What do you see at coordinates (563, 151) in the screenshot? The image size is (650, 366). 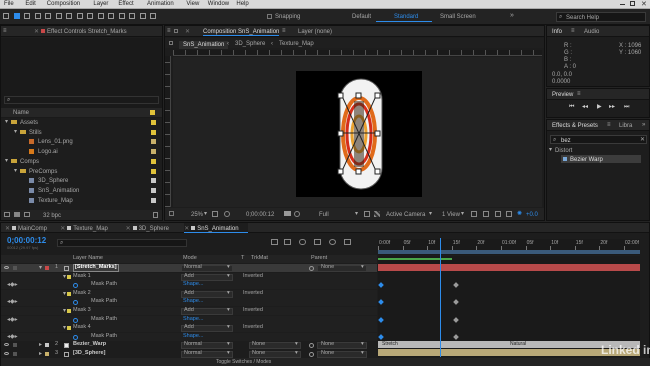 I see `distort-category: Distort` at bounding box center [563, 151].